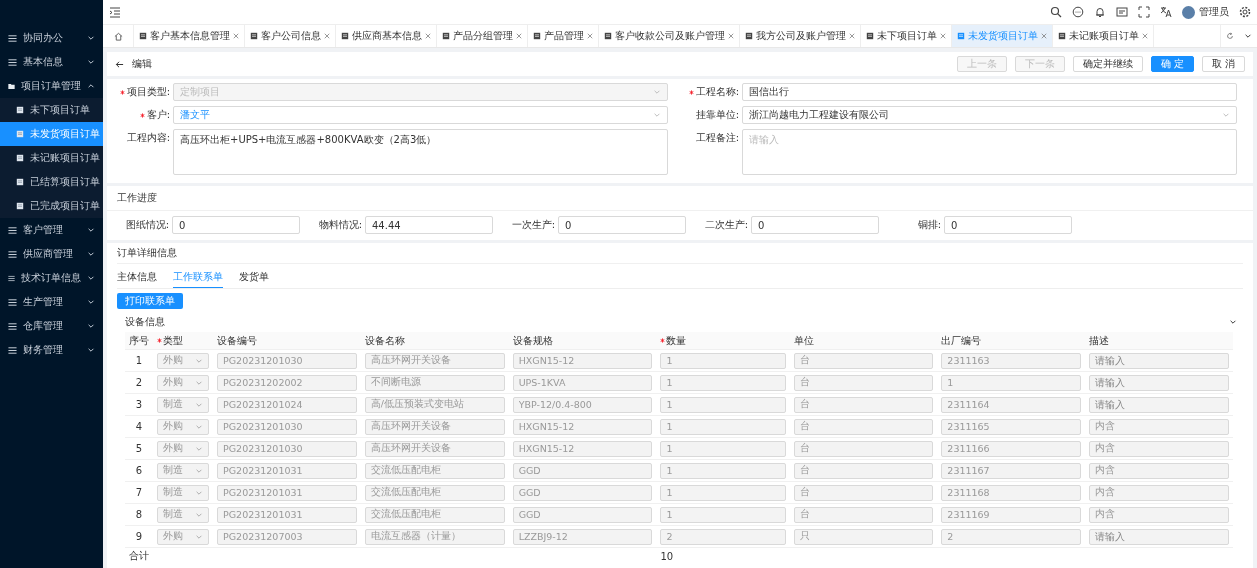  Describe the element at coordinates (198, 278) in the screenshot. I see `detail-tab: 工作联系单` at that location.